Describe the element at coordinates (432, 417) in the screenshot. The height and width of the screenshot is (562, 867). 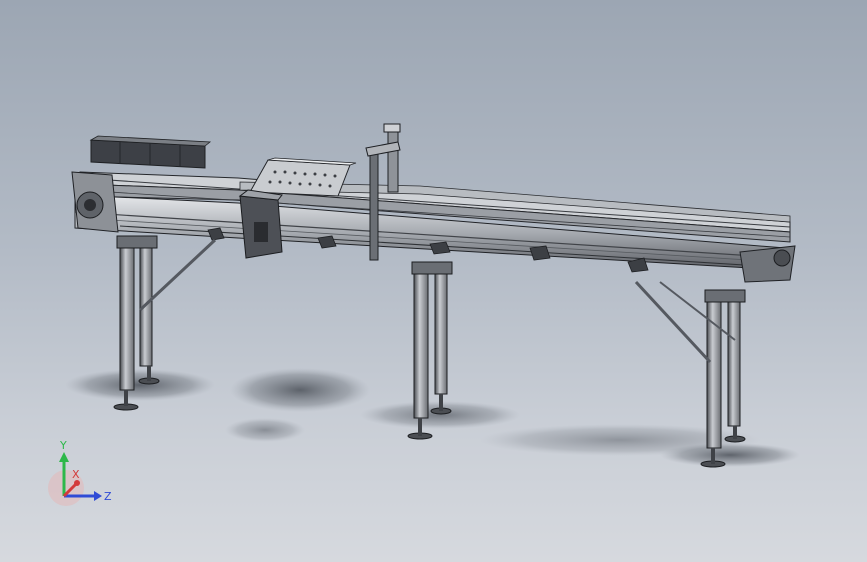
I see `floor-shadows` at that location.